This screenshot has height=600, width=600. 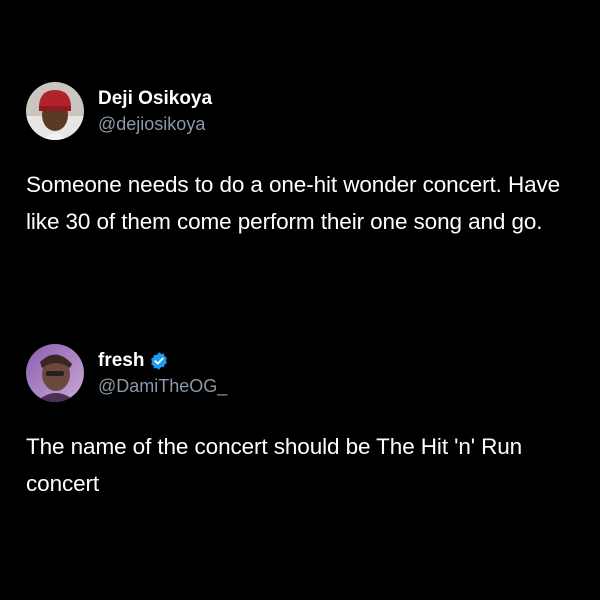 I want to click on verified-badge-icon, so click(x=159, y=360).